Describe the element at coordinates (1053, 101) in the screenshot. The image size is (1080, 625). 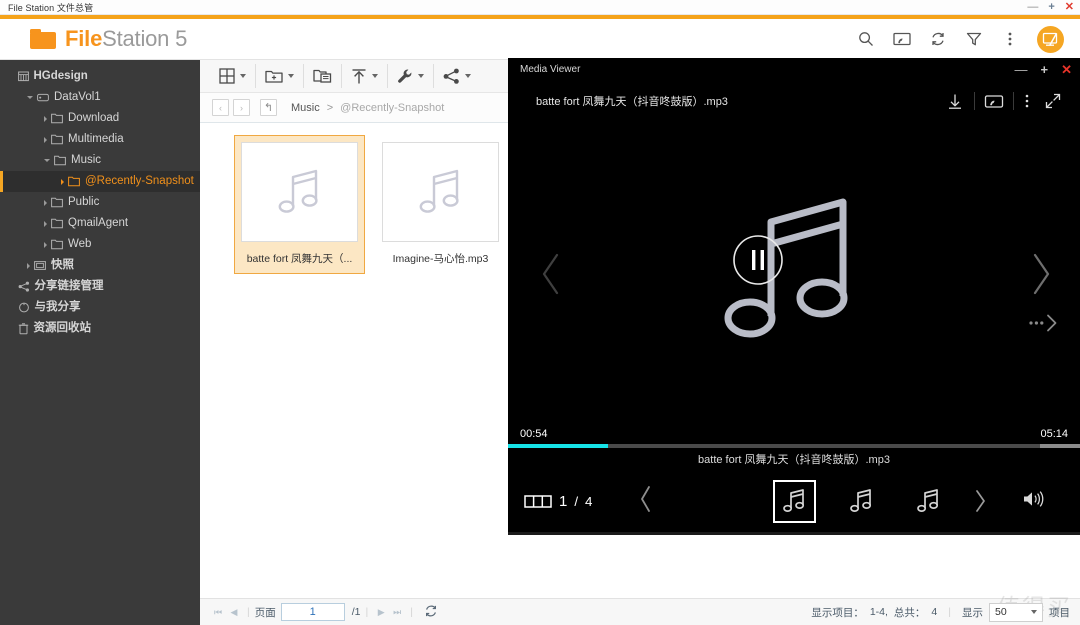
I see `expand-icon` at that location.